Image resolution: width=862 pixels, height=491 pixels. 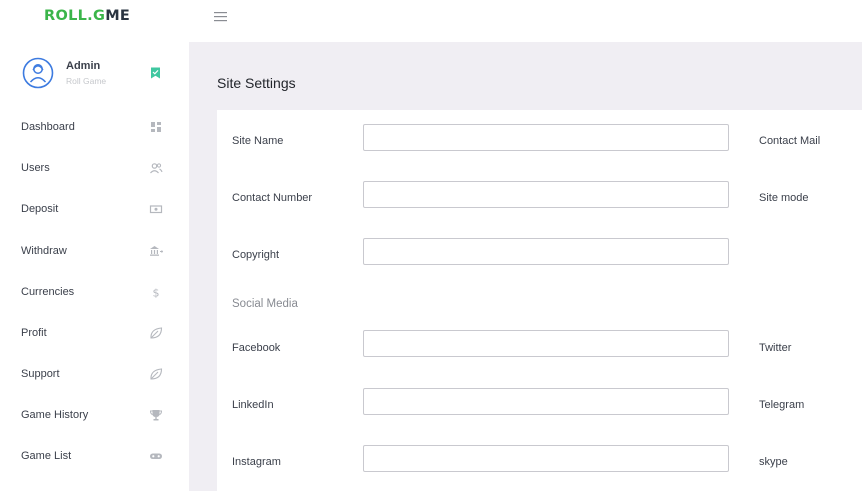 I want to click on sidebar-item-label: Currencies, so click(x=48, y=292).